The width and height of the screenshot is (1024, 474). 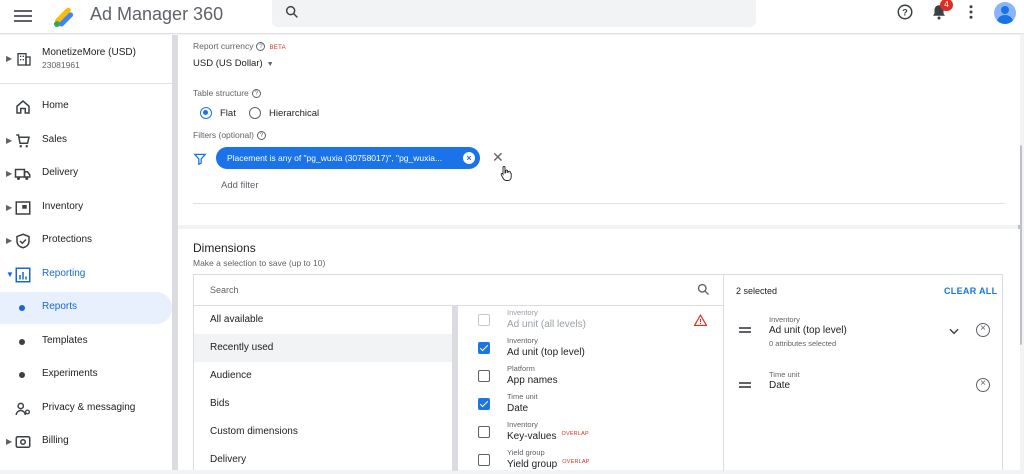 I want to click on currency-value: USD (US Dollar), so click(x=228, y=63).